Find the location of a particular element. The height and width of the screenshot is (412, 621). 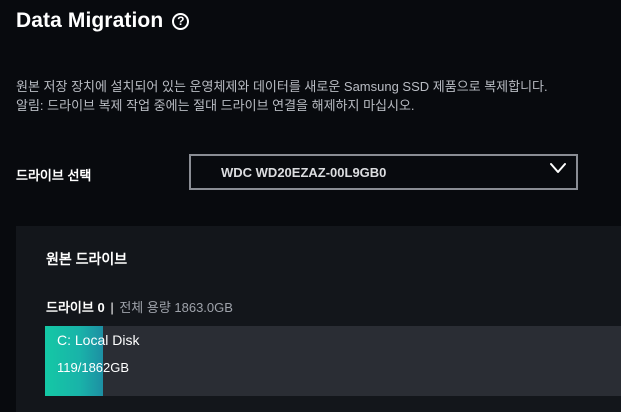

drive-select-value: WDC WD20EZAZ-00L9GB0 is located at coordinates (304, 172).